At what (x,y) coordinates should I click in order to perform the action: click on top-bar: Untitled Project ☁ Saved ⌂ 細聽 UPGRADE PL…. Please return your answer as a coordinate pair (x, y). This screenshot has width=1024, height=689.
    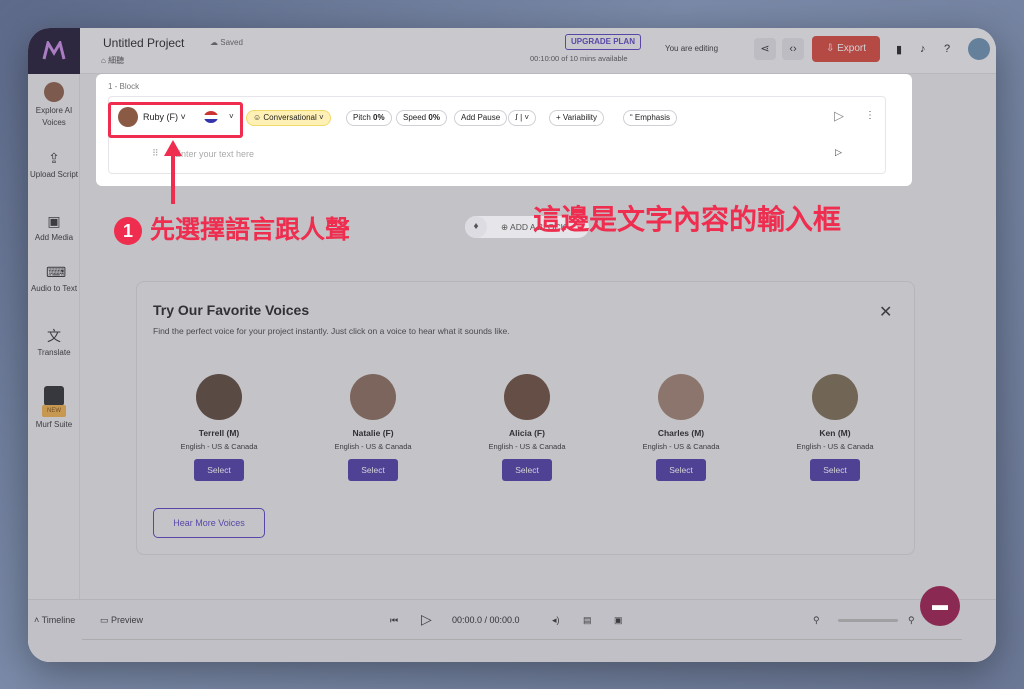
    Looking at the image, I should click on (538, 51).